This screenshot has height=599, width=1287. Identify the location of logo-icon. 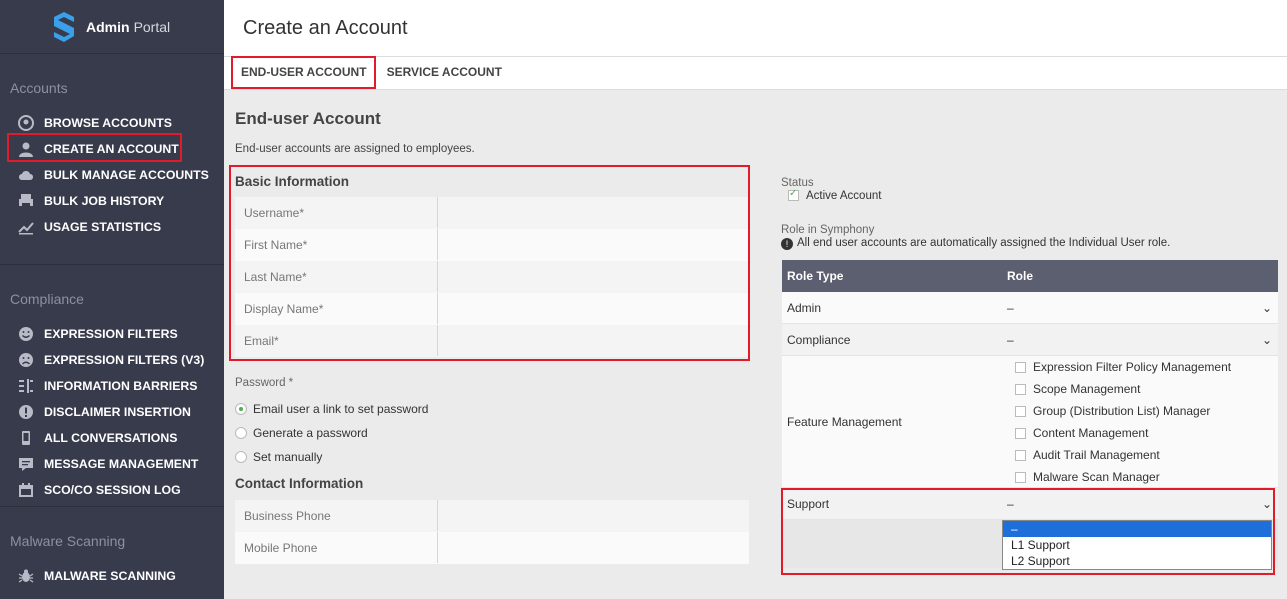
(64, 26).